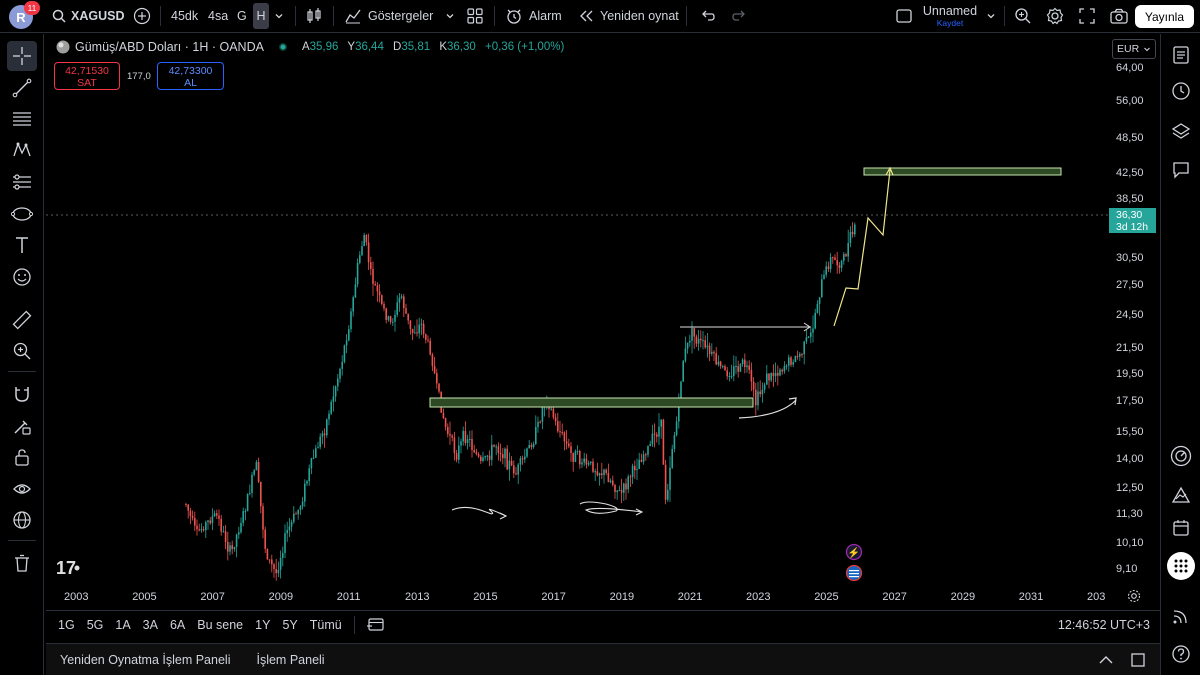 The width and height of the screenshot is (1200, 675). I want to click on range-button: 1A, so click(122, 625).